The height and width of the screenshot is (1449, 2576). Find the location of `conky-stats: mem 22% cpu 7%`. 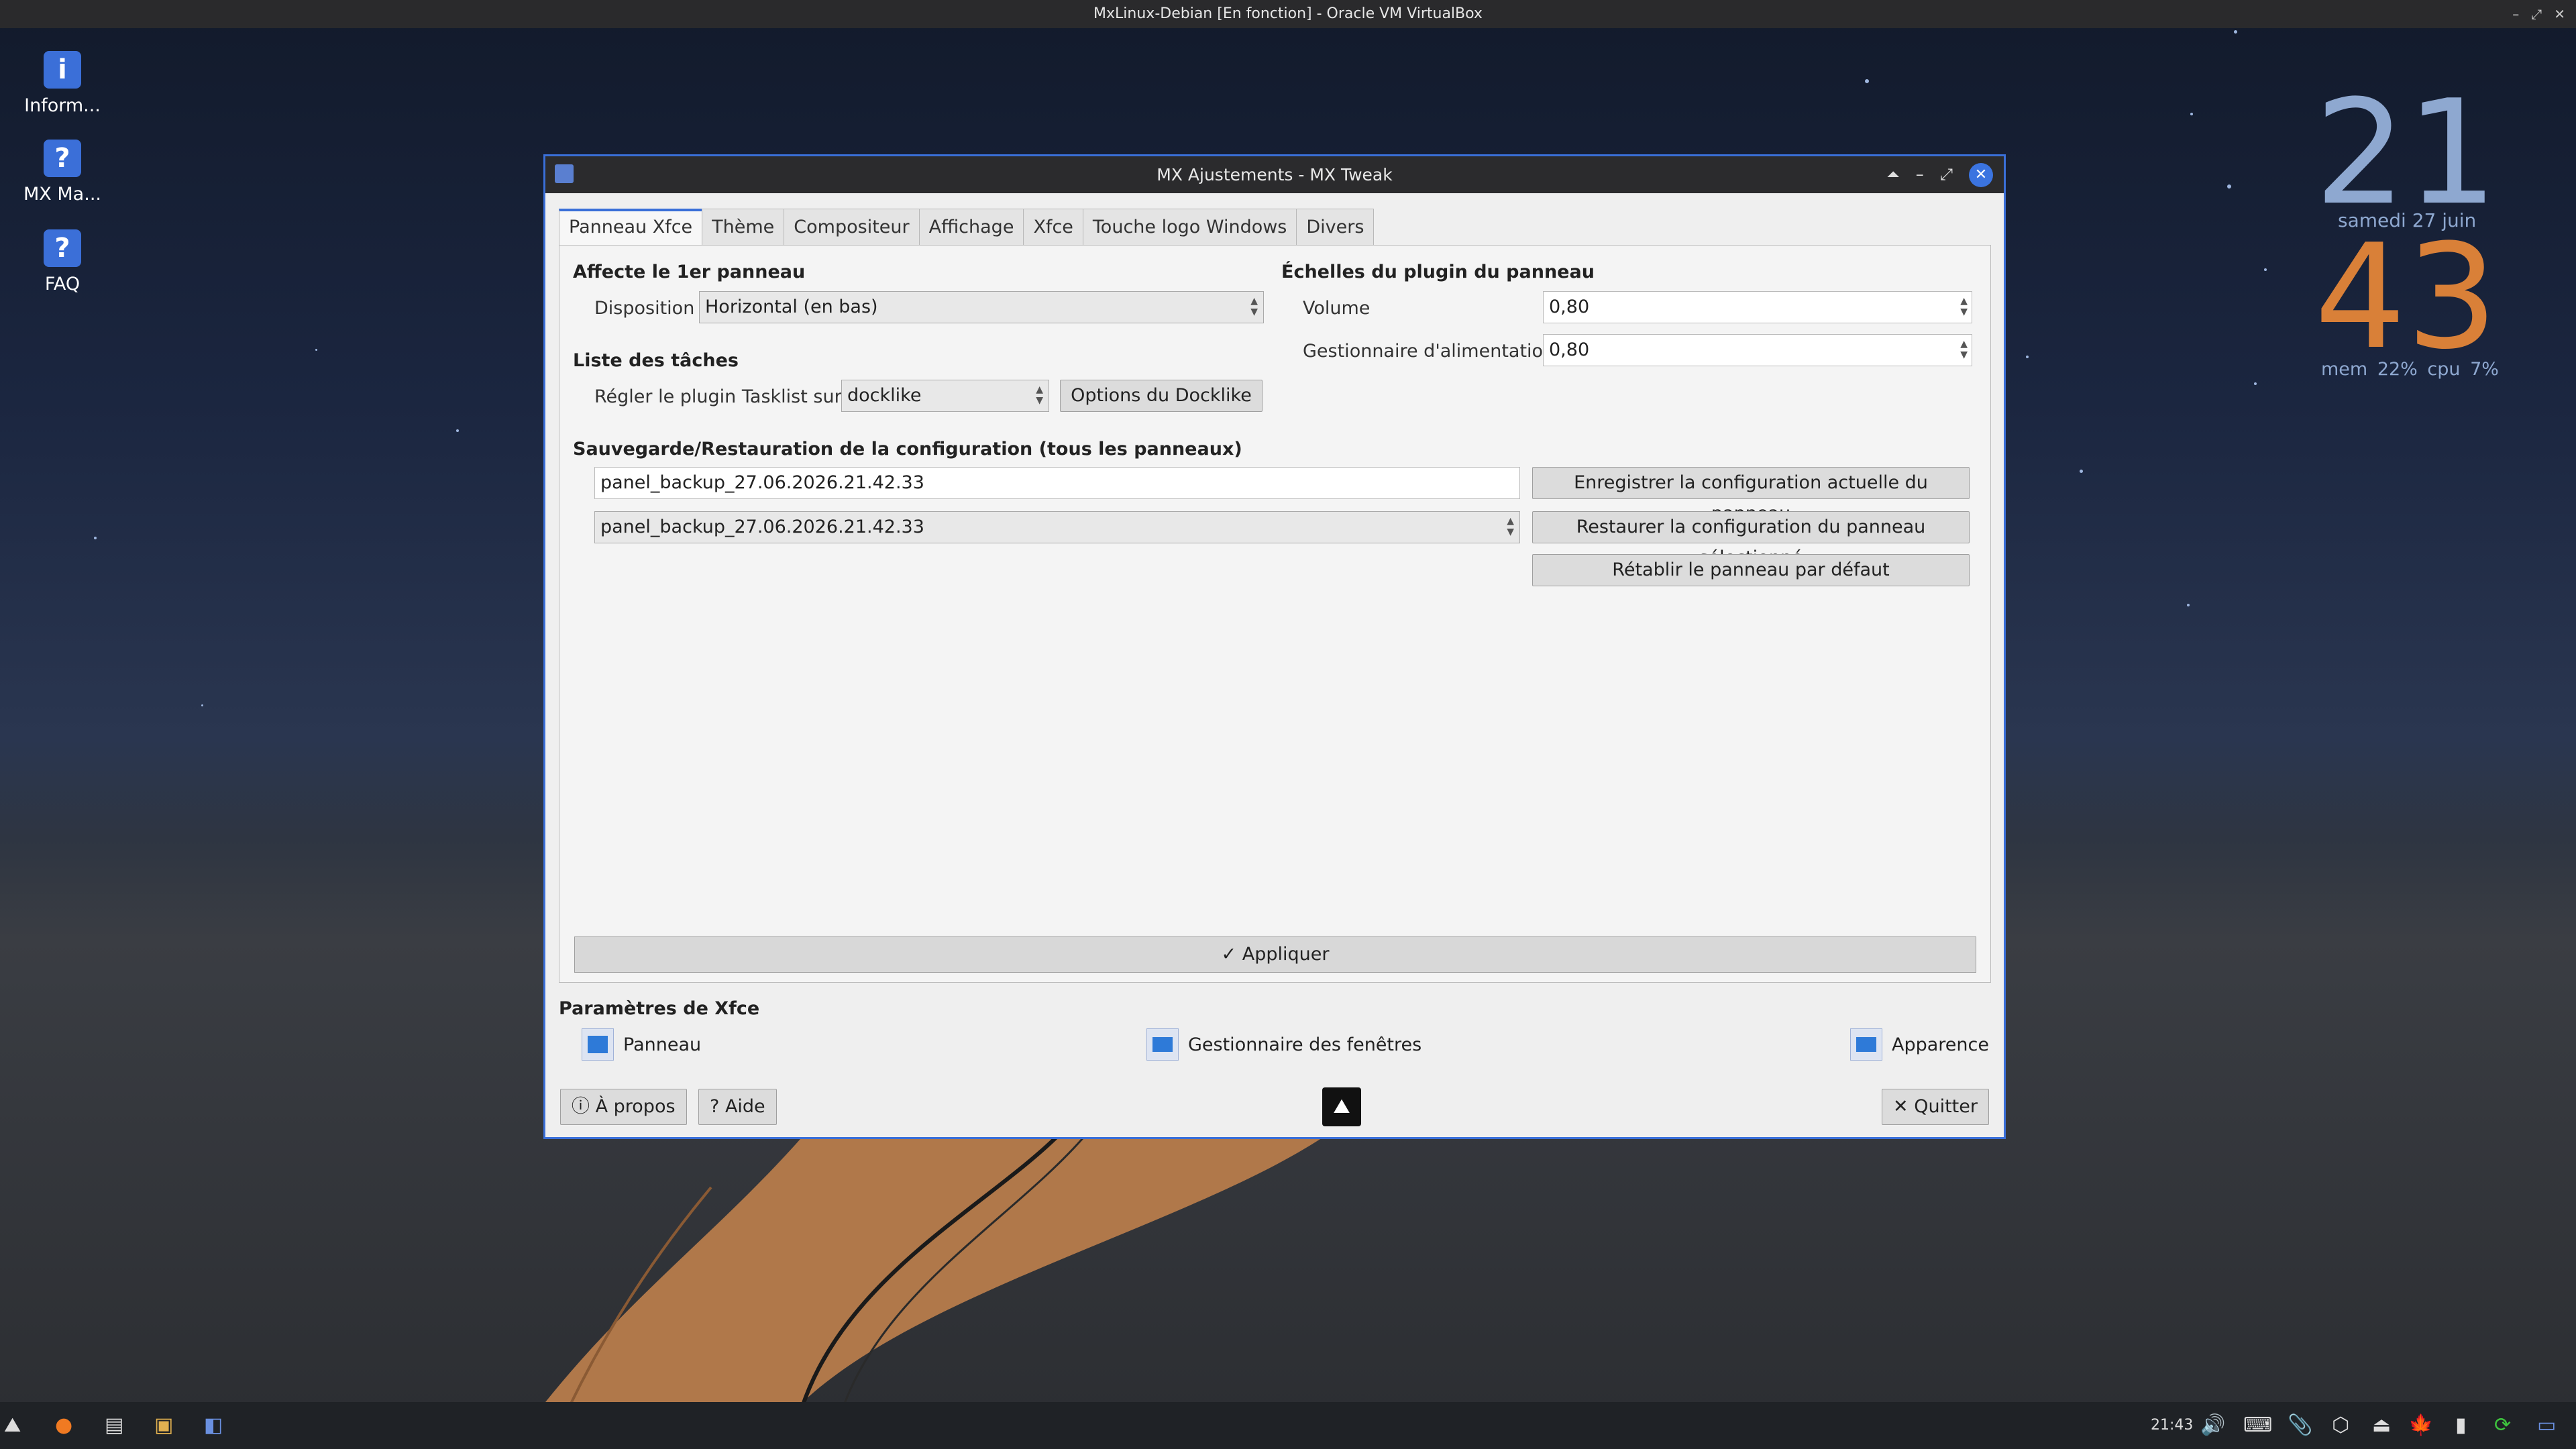

conky-stats: mem 22% cpu 7% is located at coordinates (2410, 369).